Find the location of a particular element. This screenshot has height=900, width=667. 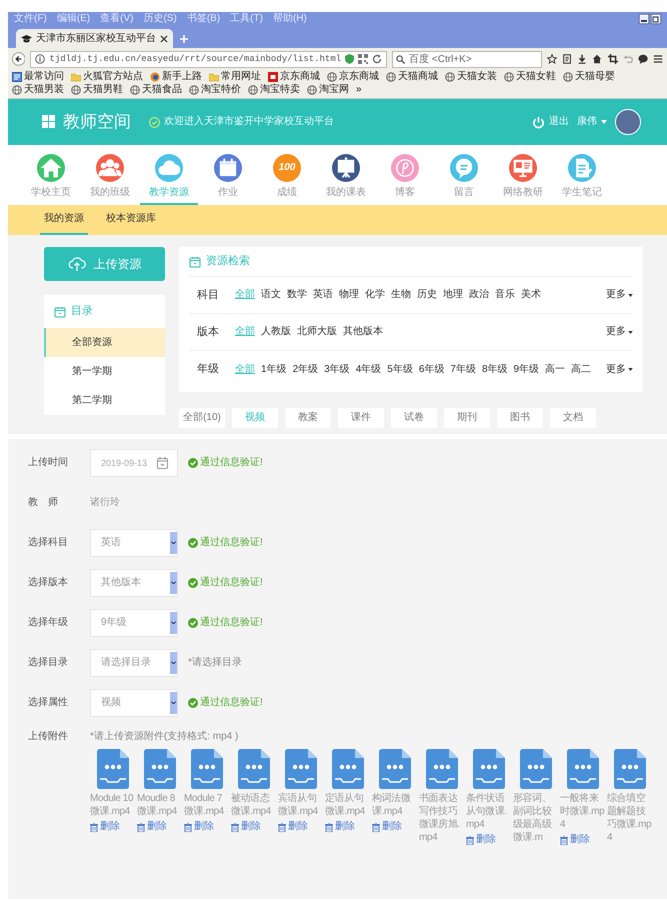

filter-option: 5年级 is located at coordinates (400, 370).